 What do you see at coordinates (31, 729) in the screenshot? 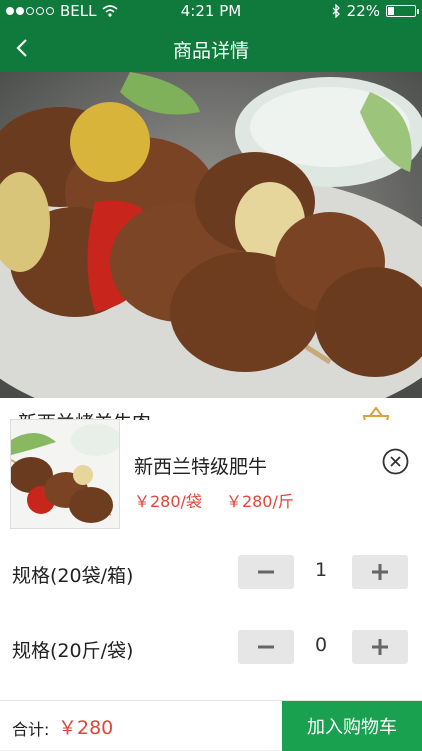
I see `total-label: 合计:` at bounding box center [31, 729].